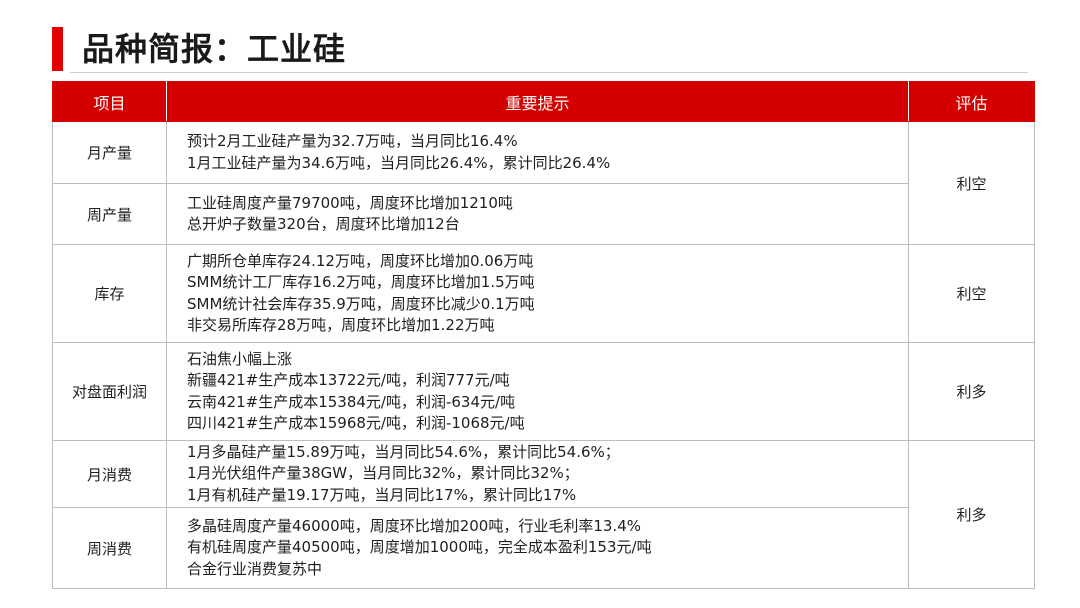  What do you see at coordinates (109, 474) in the screenshot?
I see `row-item-label: 月消费` at bounding box center [109, 474].